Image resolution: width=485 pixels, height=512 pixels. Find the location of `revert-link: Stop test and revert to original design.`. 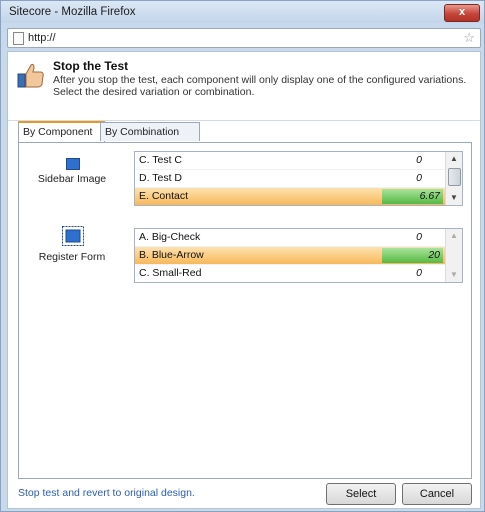

revert-link: Stop test and revert to original design. is located at coordinates (106, 493).